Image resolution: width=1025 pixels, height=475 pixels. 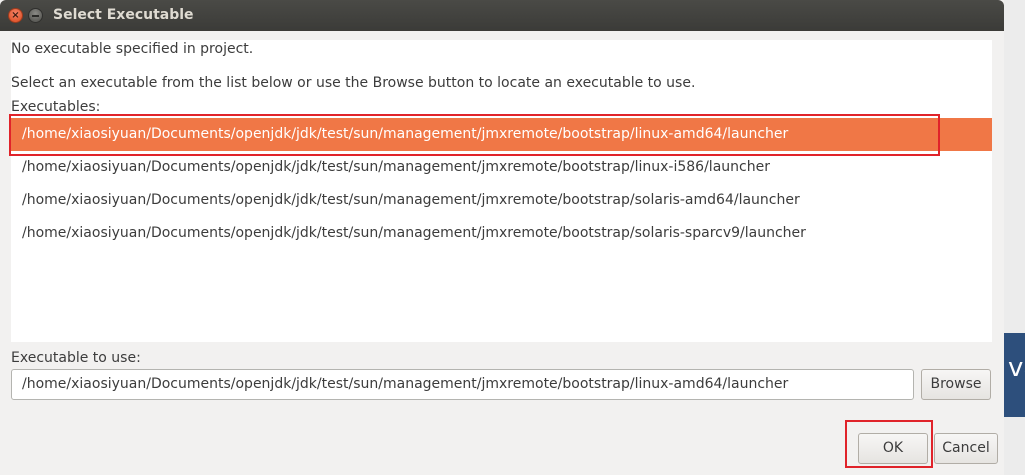 I want to click on title-bar: × Select Executable, so click(x=502, y=15).